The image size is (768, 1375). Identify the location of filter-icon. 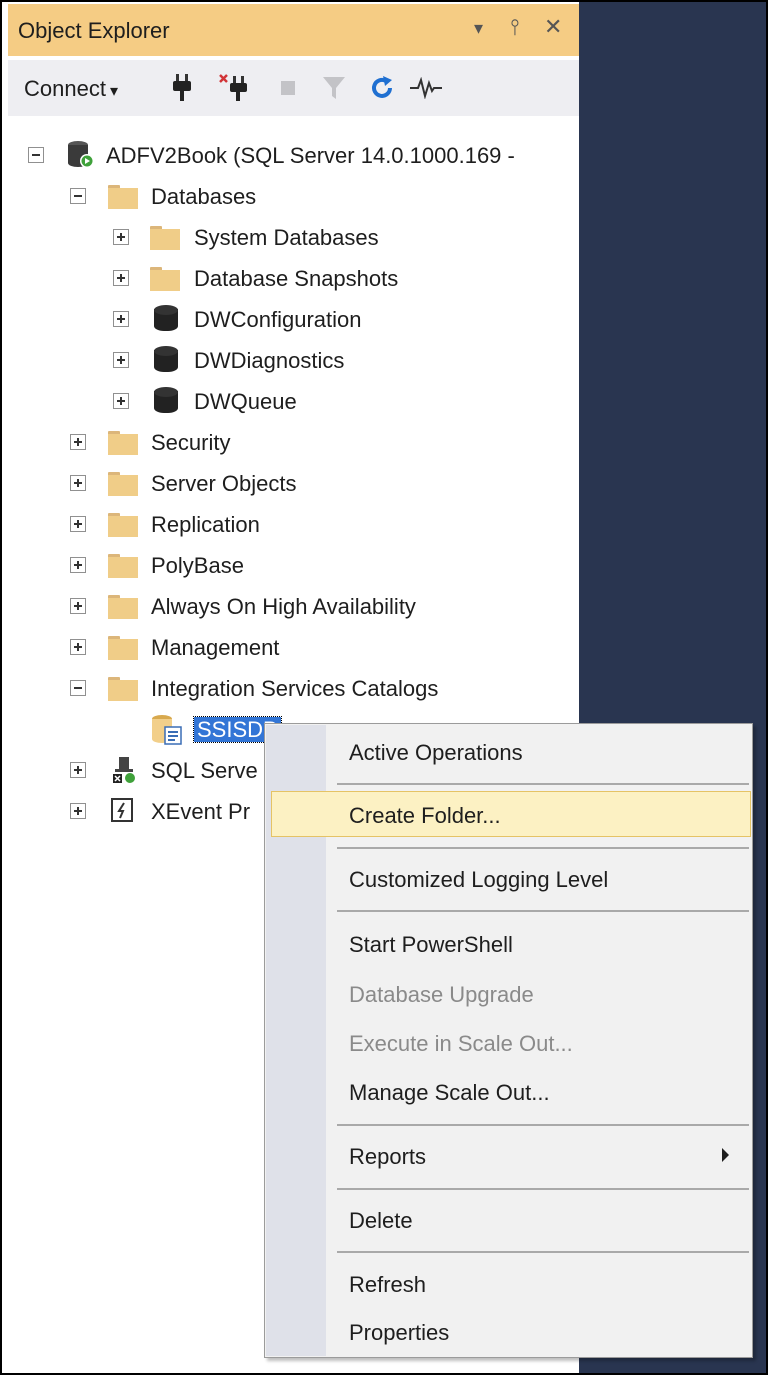
(334, 88).